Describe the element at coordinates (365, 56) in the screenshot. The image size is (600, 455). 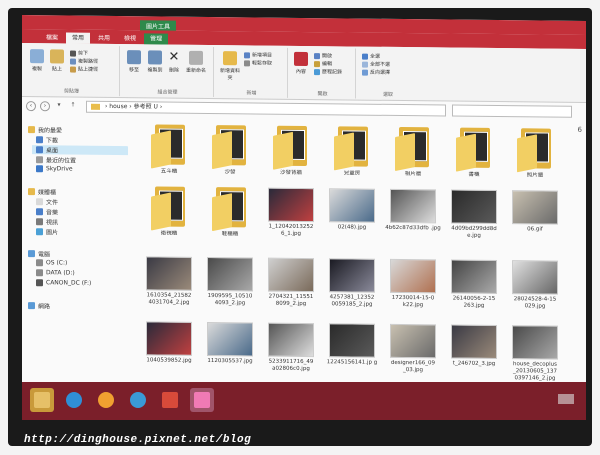
I see `select-all-icon` at that location.